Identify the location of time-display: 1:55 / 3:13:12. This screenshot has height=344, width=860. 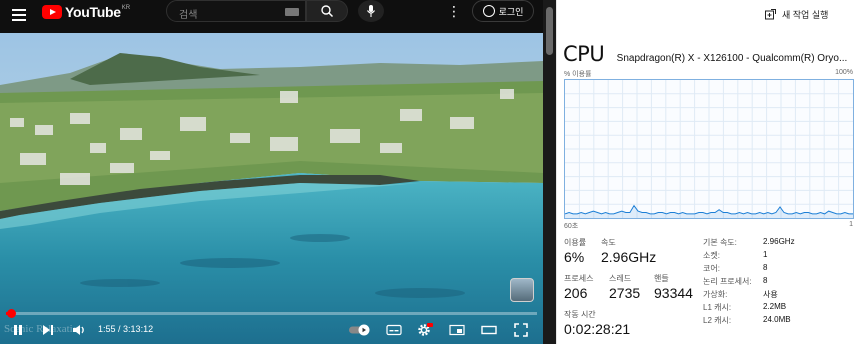
(125, 329).